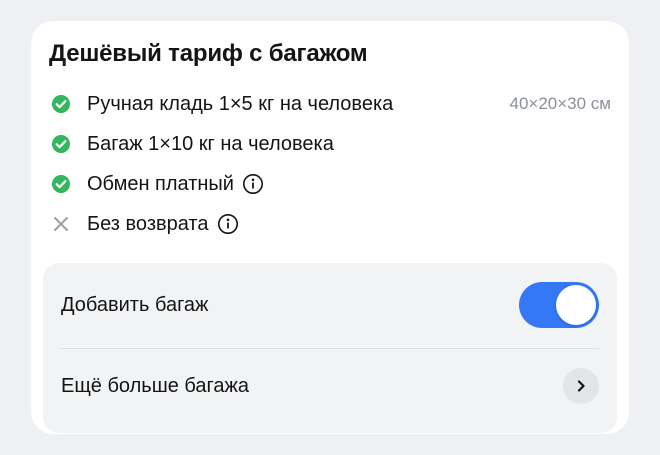 The height and width of the screenshot is (455, 660). I want to click on tariff-title: Дешёвый тариф с багажом, so click(208, 53).